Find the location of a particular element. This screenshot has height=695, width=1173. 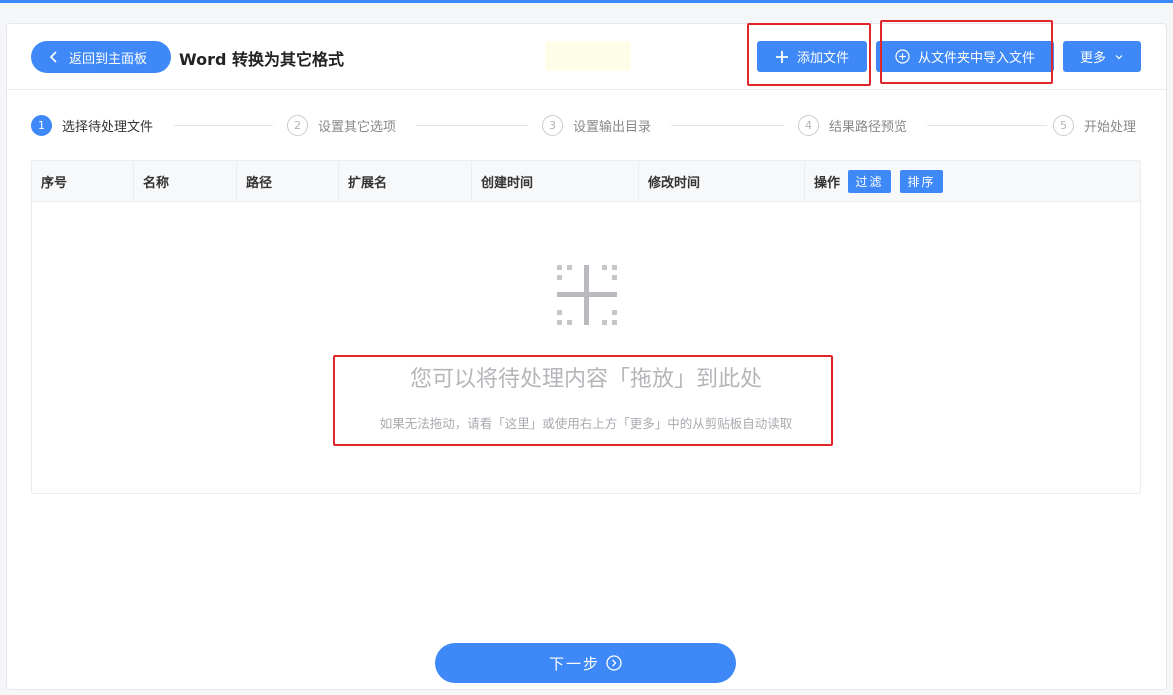

step-label: 设置其它选项 is located at coordinates (357, 127).